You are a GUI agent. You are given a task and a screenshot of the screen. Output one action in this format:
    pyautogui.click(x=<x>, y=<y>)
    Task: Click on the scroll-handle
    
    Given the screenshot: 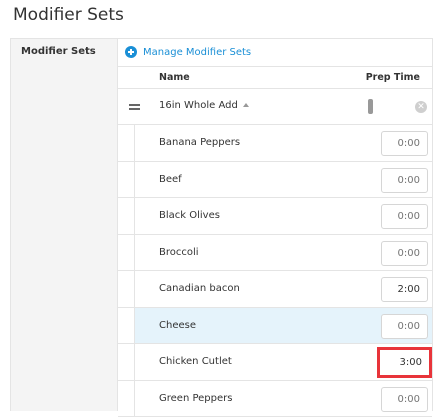 What is the action you would take?
    pyautogui.click(x=370, y=106)
    